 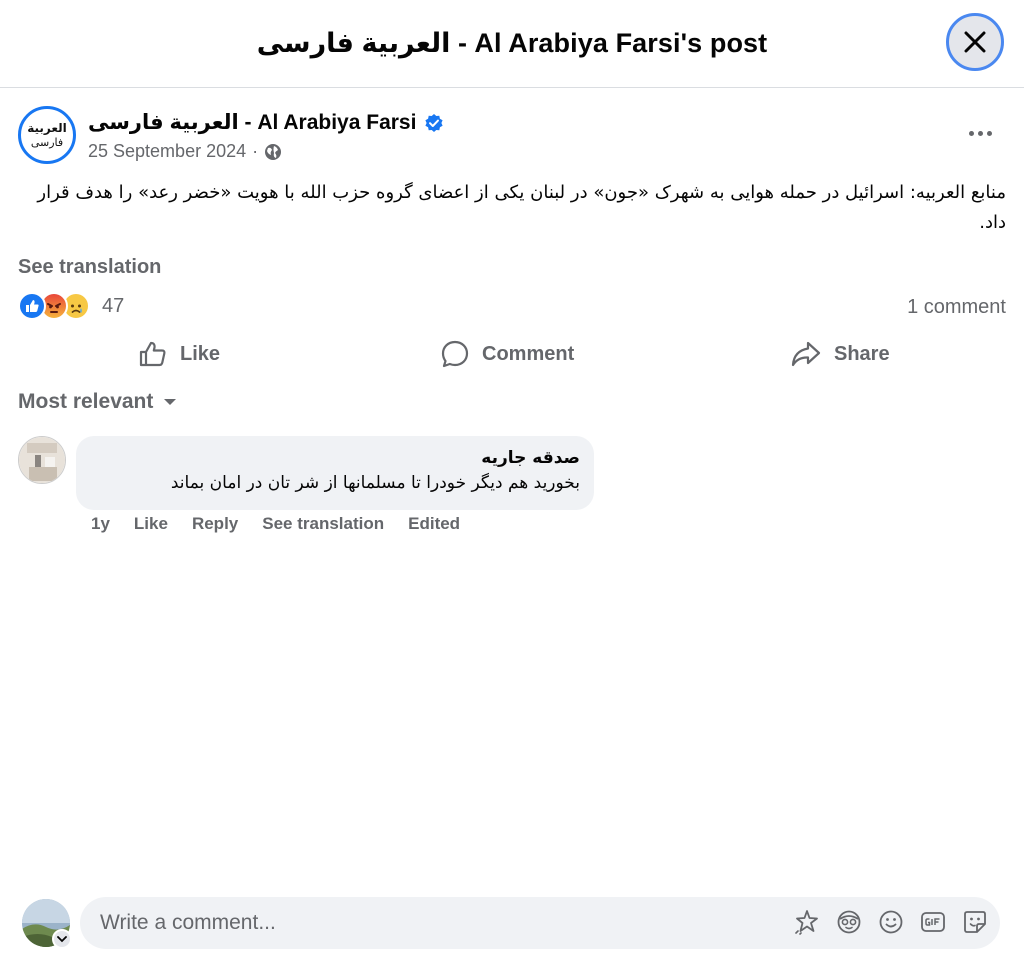 I want to click on sticker-face-icon, so click(x=975, y=922).